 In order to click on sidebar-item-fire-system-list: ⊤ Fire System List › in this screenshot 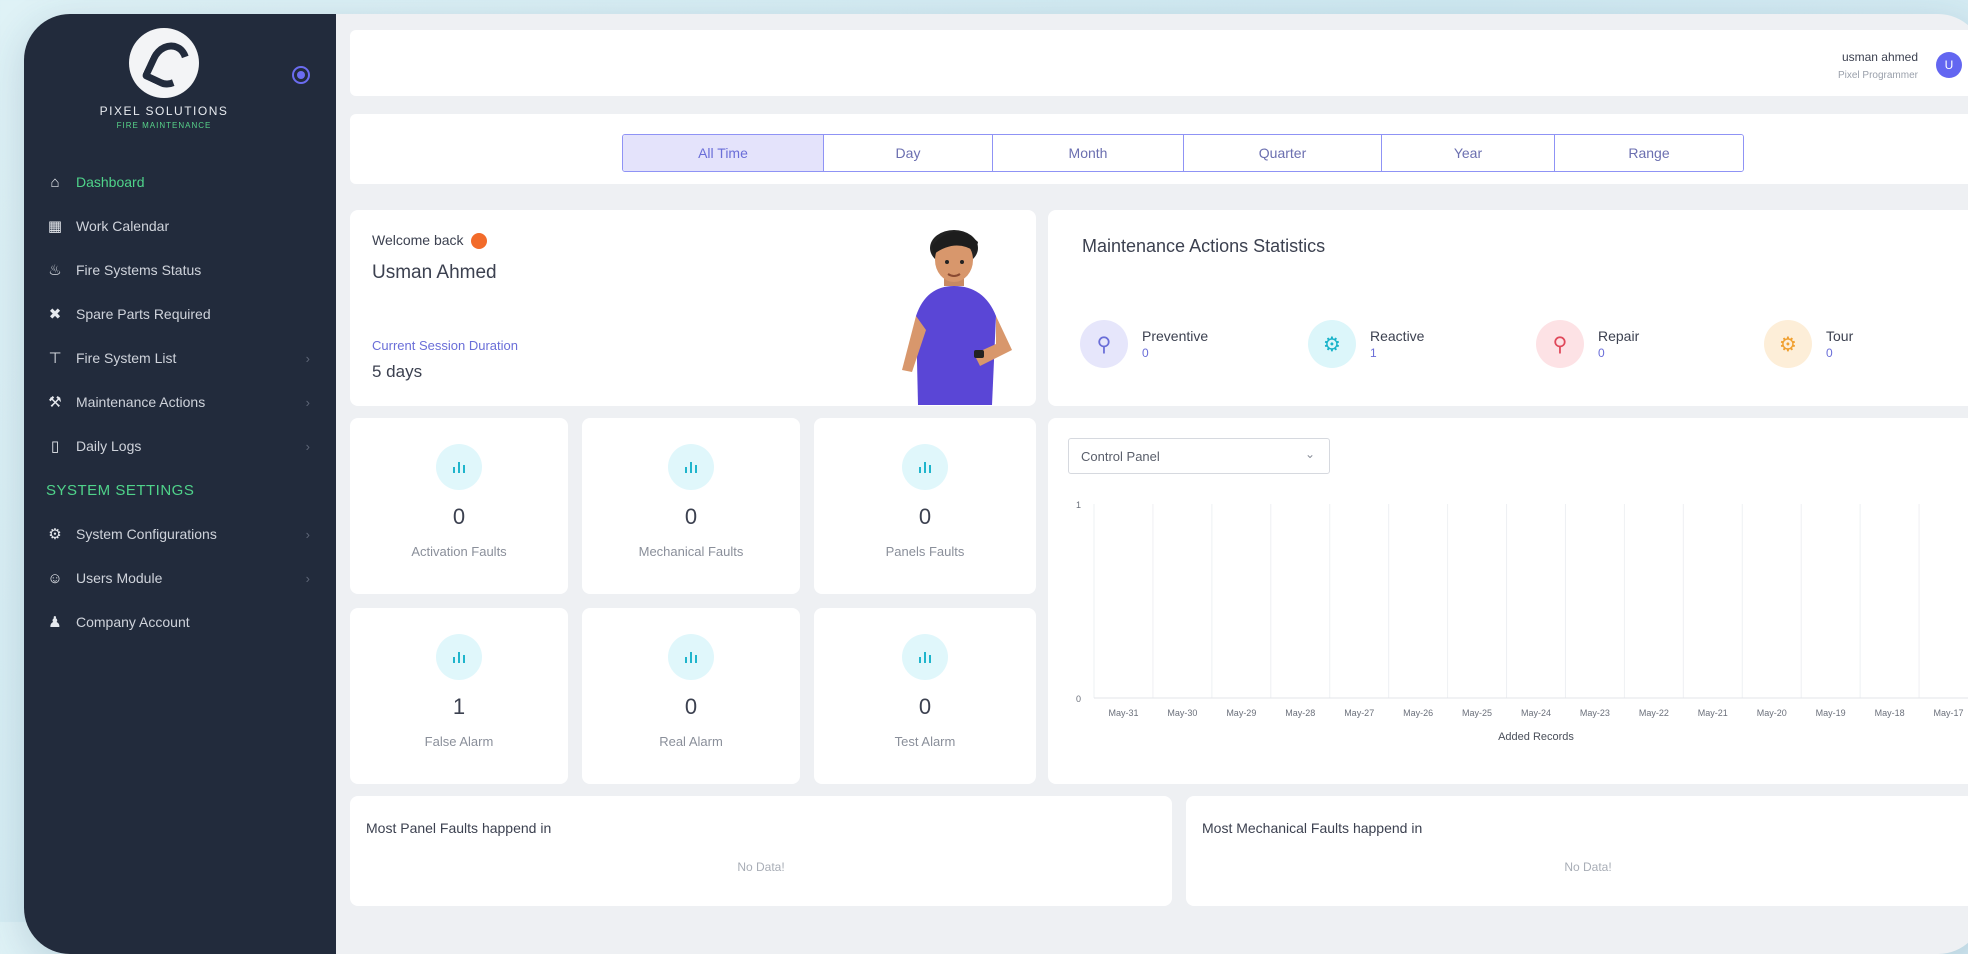, I will do `click(180, 358)`.